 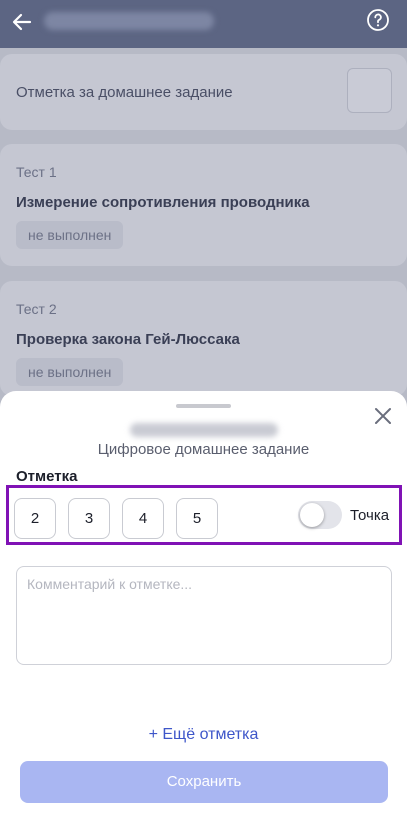 I want to click on close-icon, so click(x=383, y=416).